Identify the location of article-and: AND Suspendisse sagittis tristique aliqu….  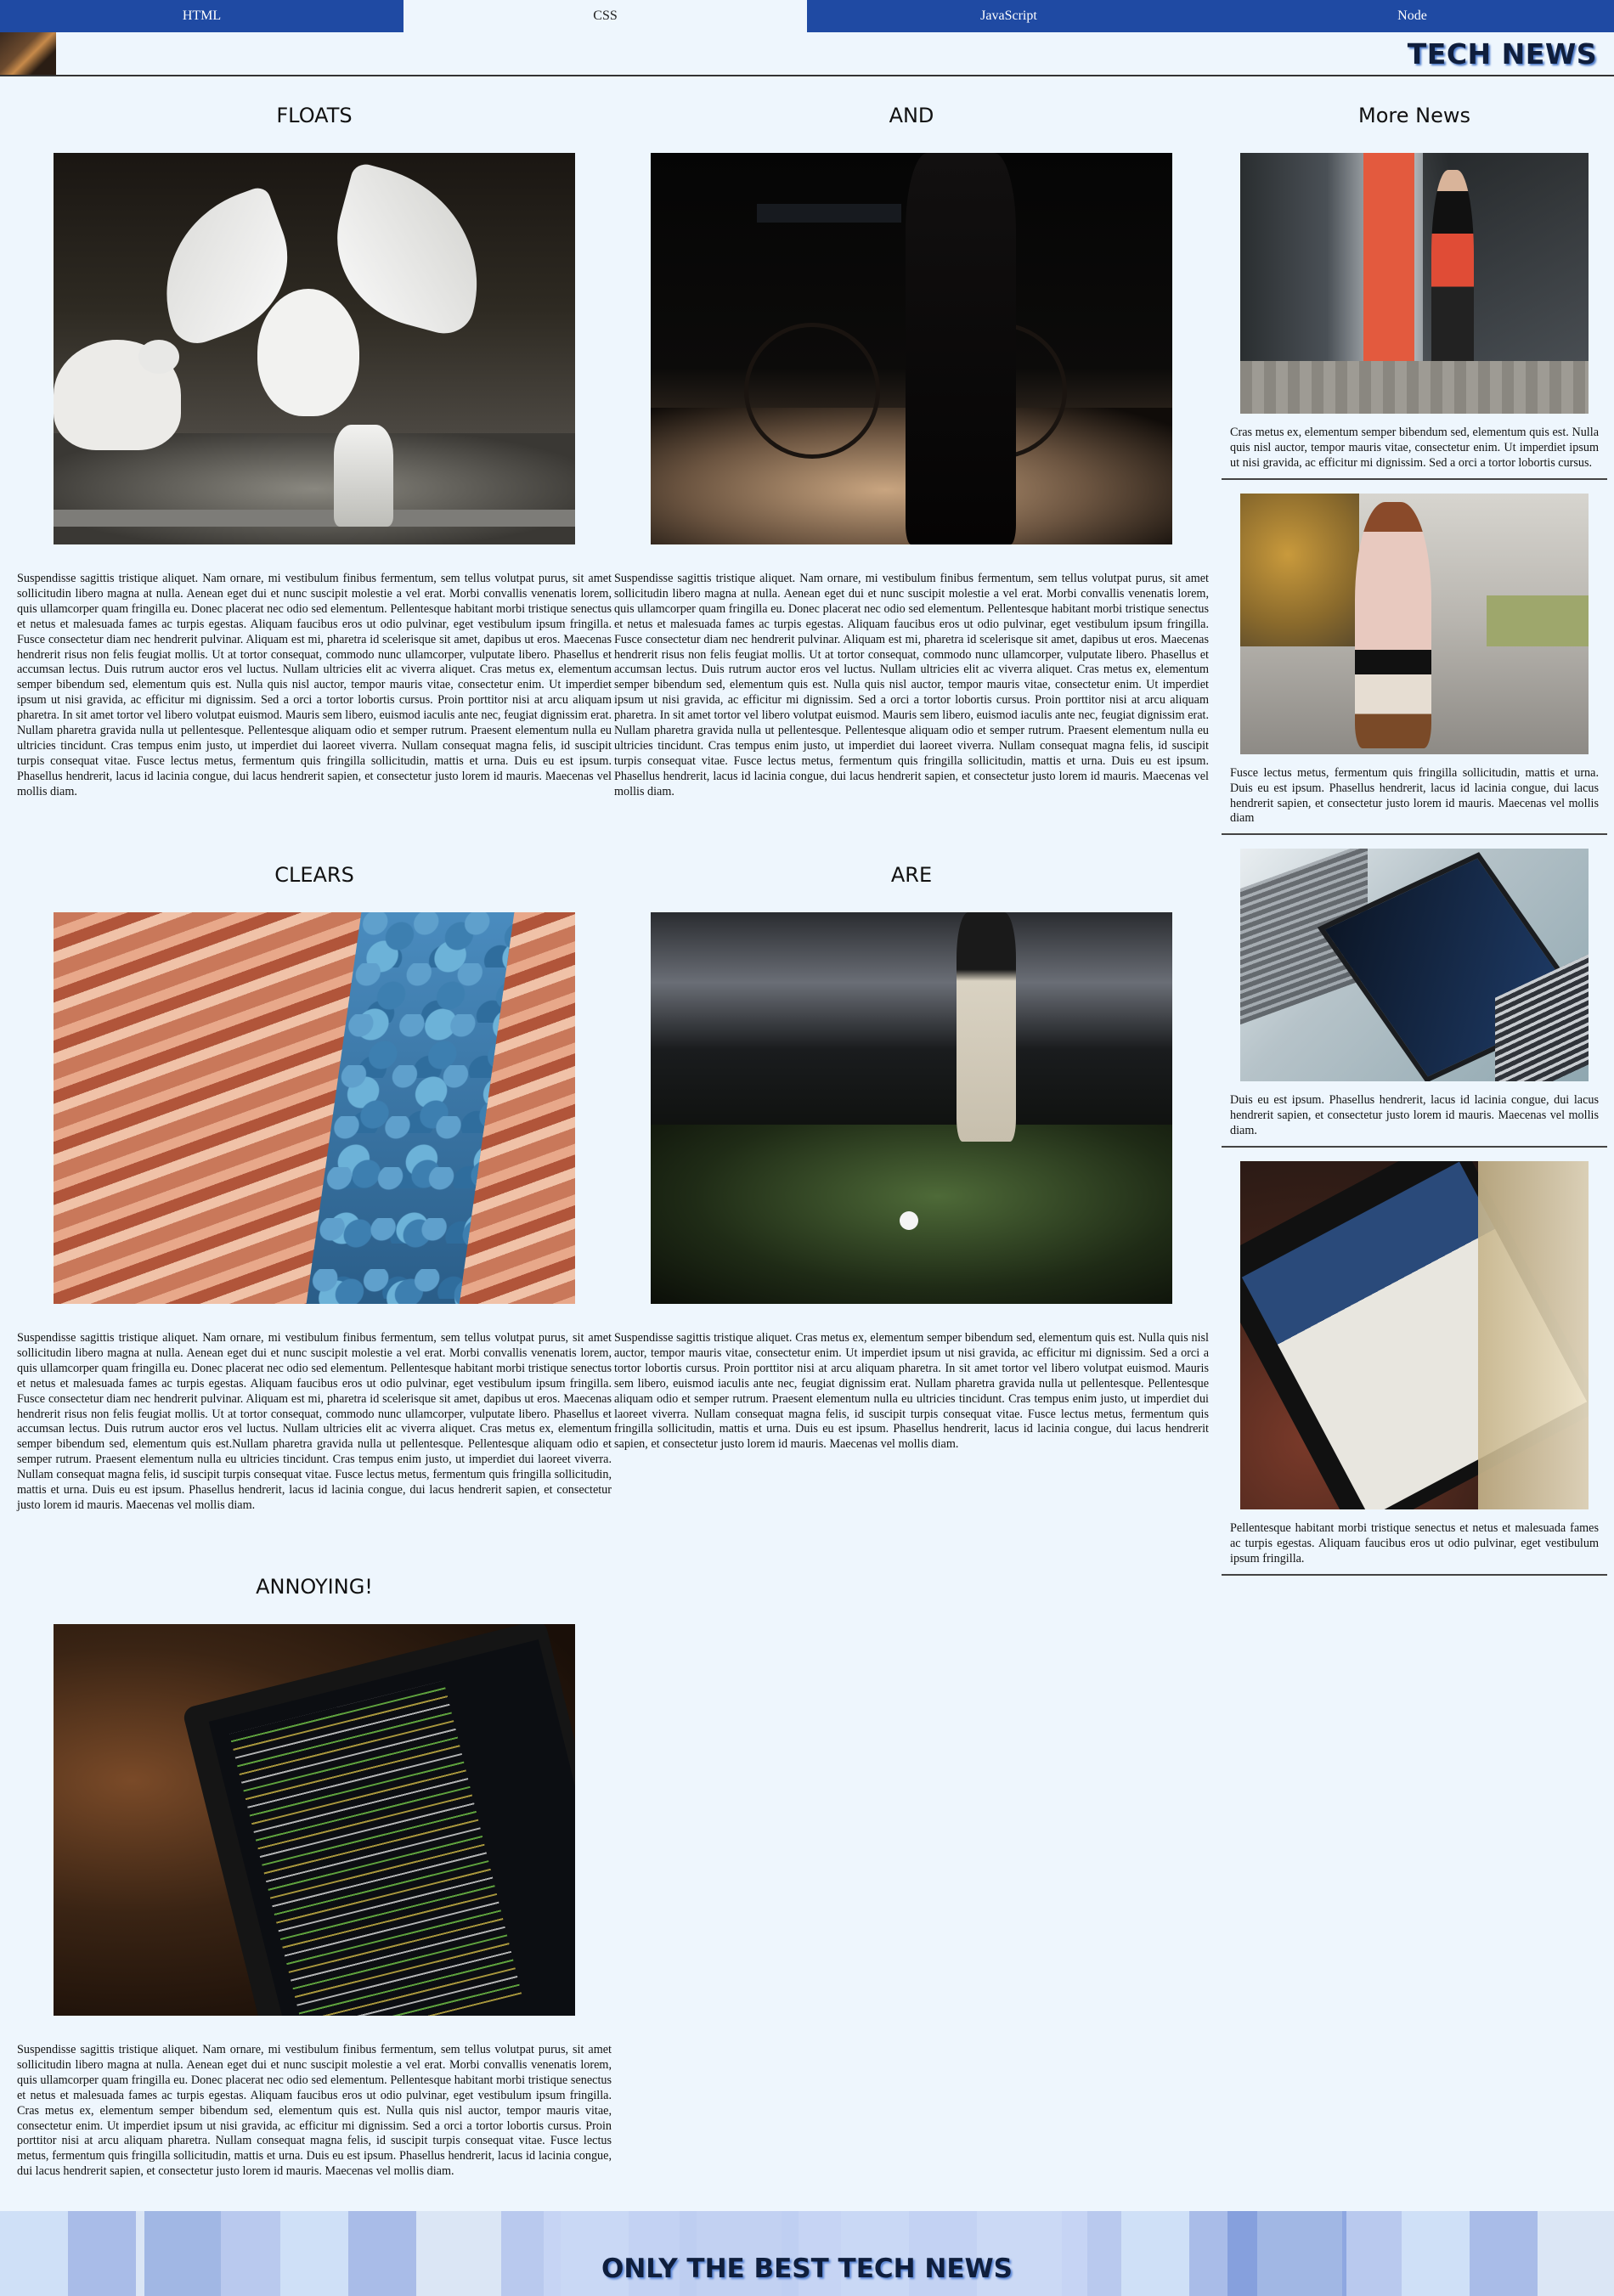
(911, 448).